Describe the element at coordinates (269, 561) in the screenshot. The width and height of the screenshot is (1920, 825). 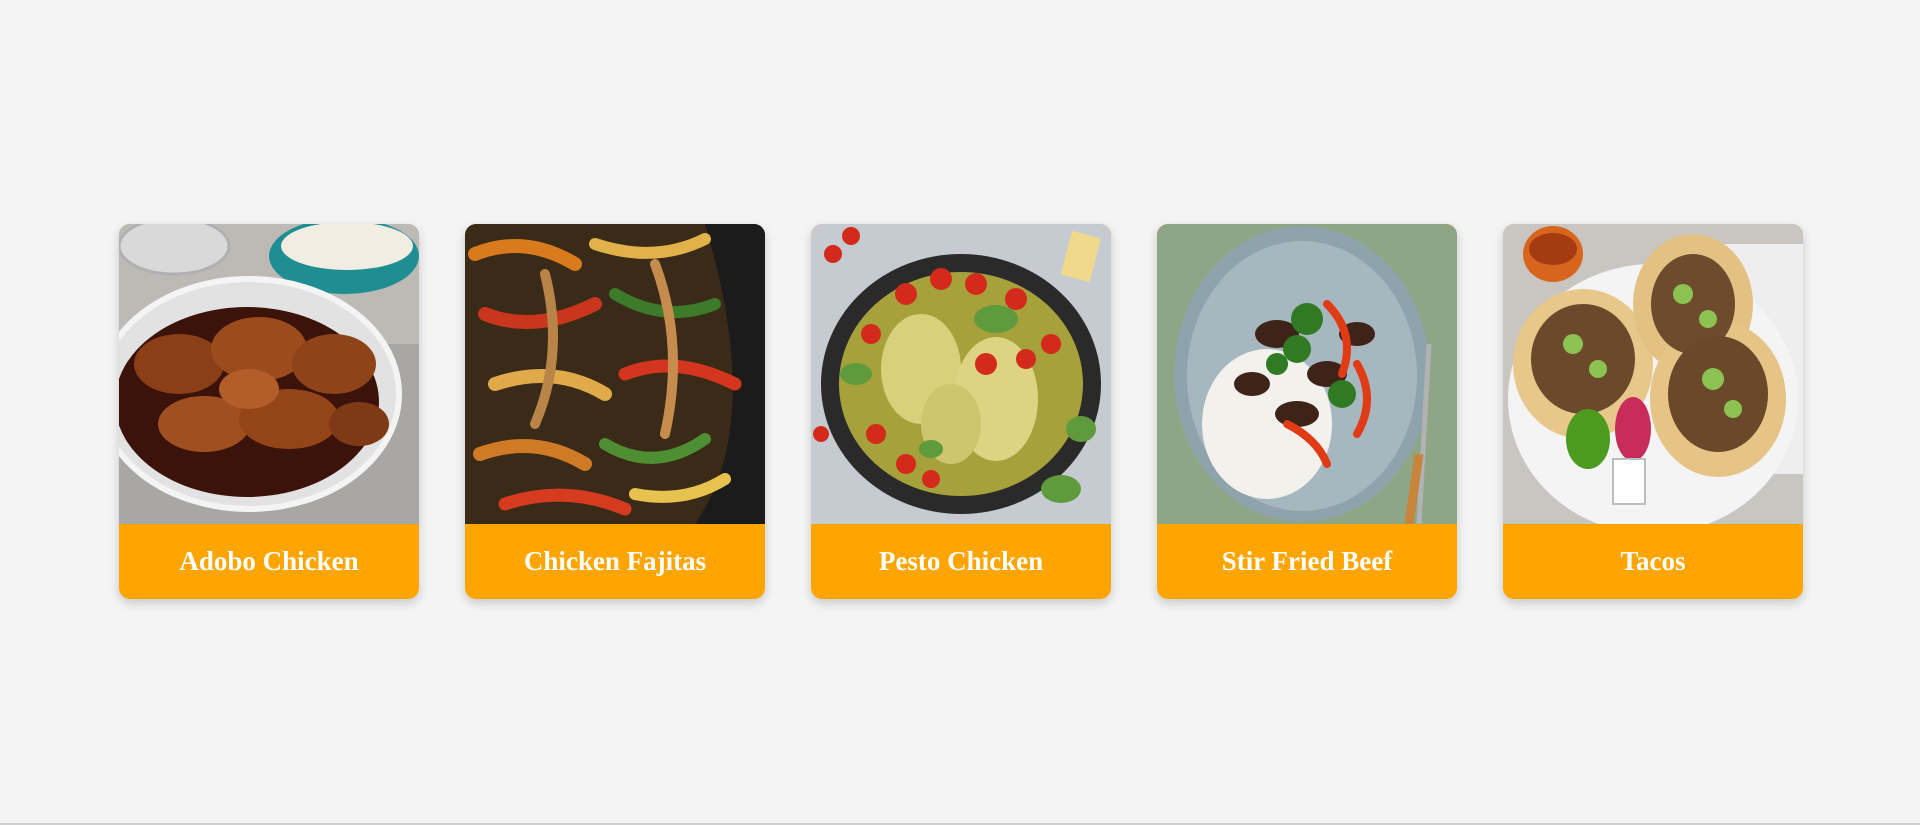
I see `recipe-card-title: Adobo Chicken` at that location.